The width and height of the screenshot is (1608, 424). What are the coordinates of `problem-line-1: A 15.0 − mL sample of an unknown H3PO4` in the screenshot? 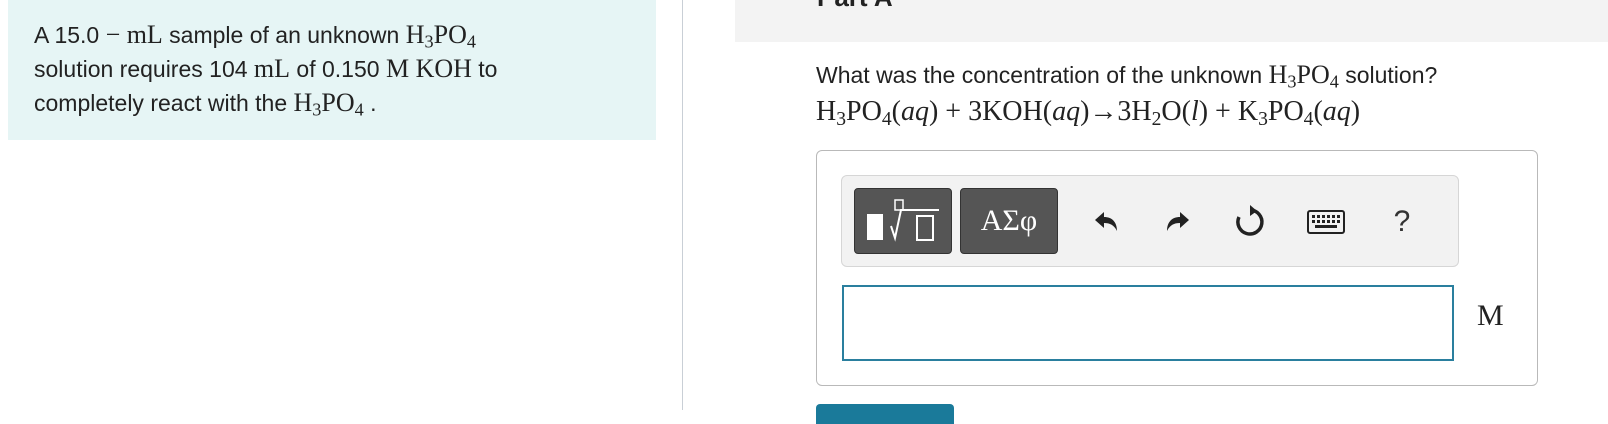 It's located at (332, 35).